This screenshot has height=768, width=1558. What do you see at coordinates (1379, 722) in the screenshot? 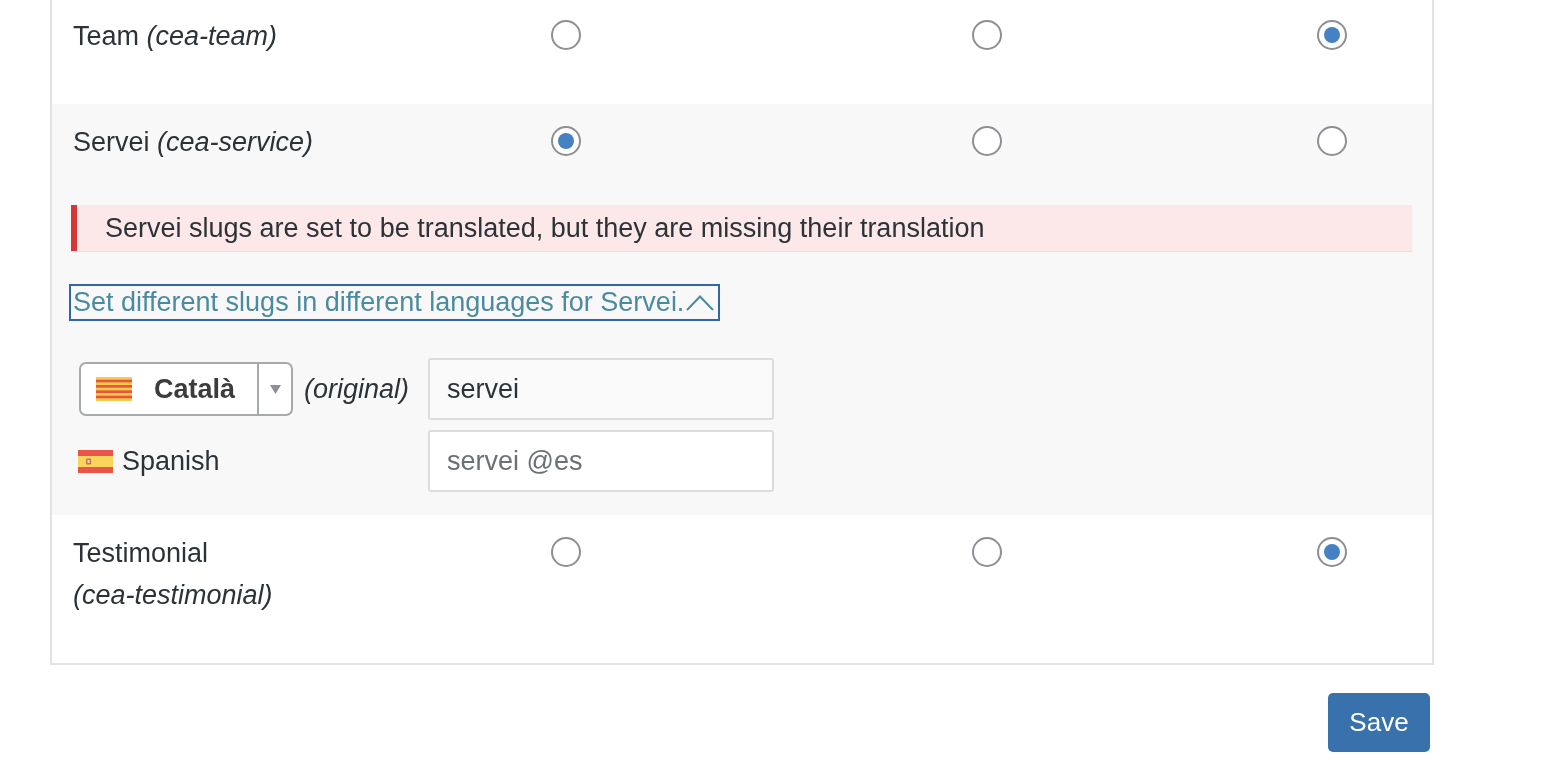
I see `save-button: Save` at bounding box center [1379, 722].